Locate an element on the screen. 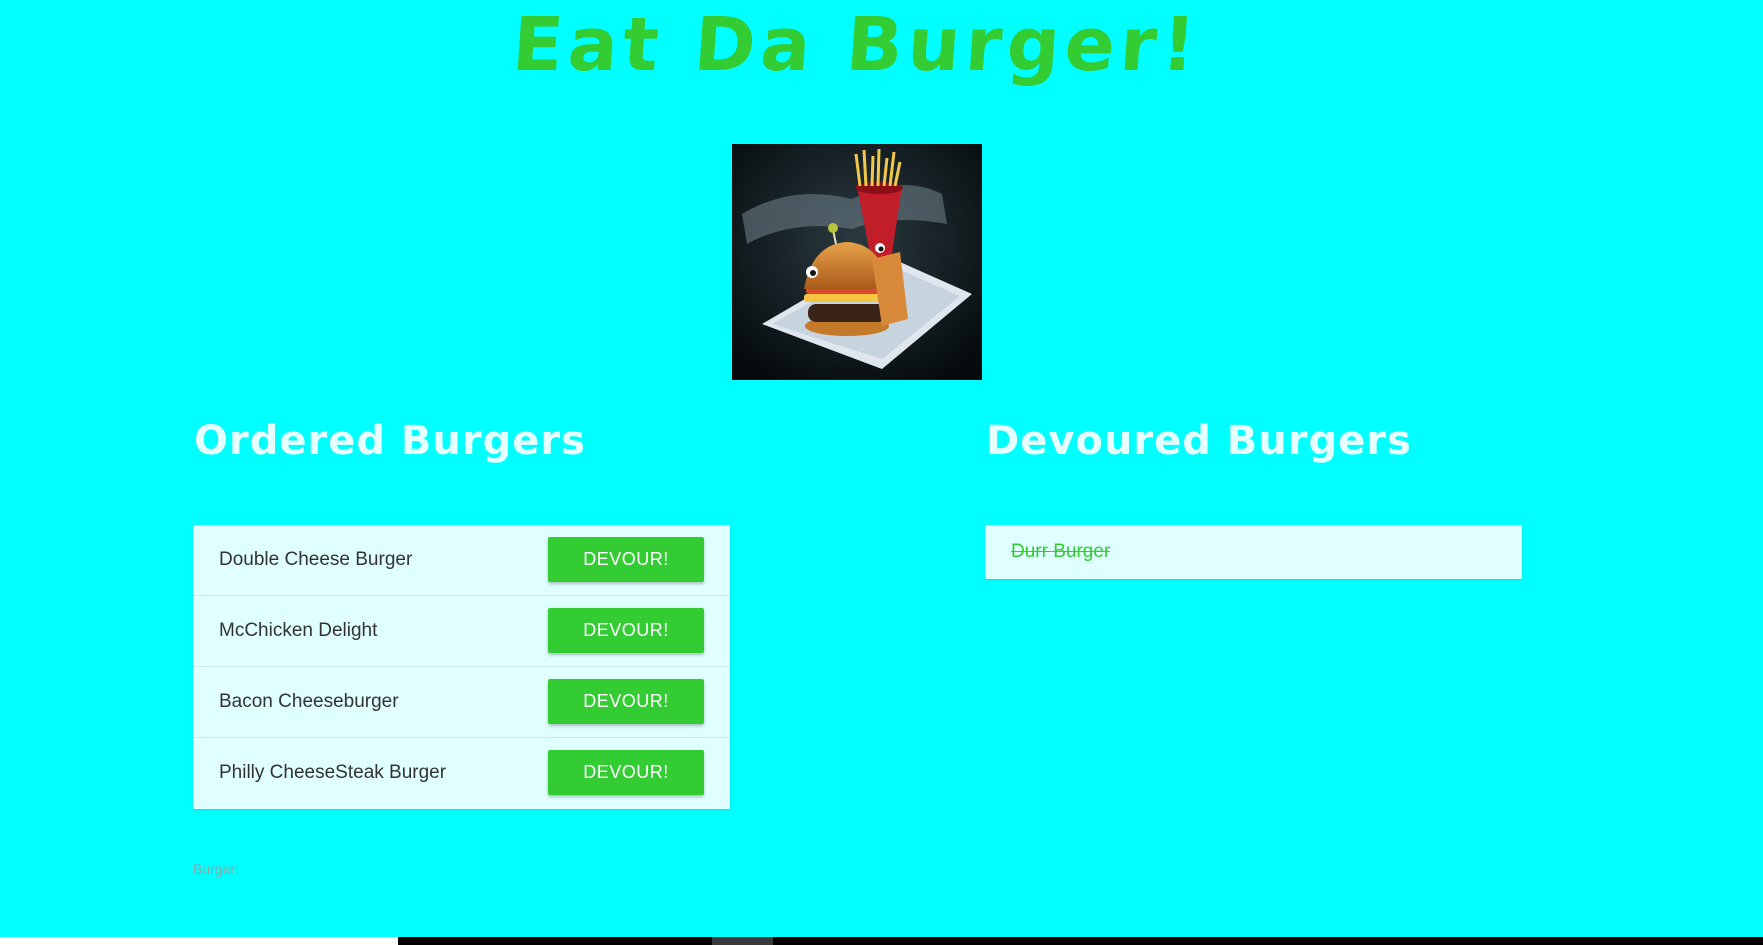  burger-input-label: Burger: is located at coordinates (216, 869).